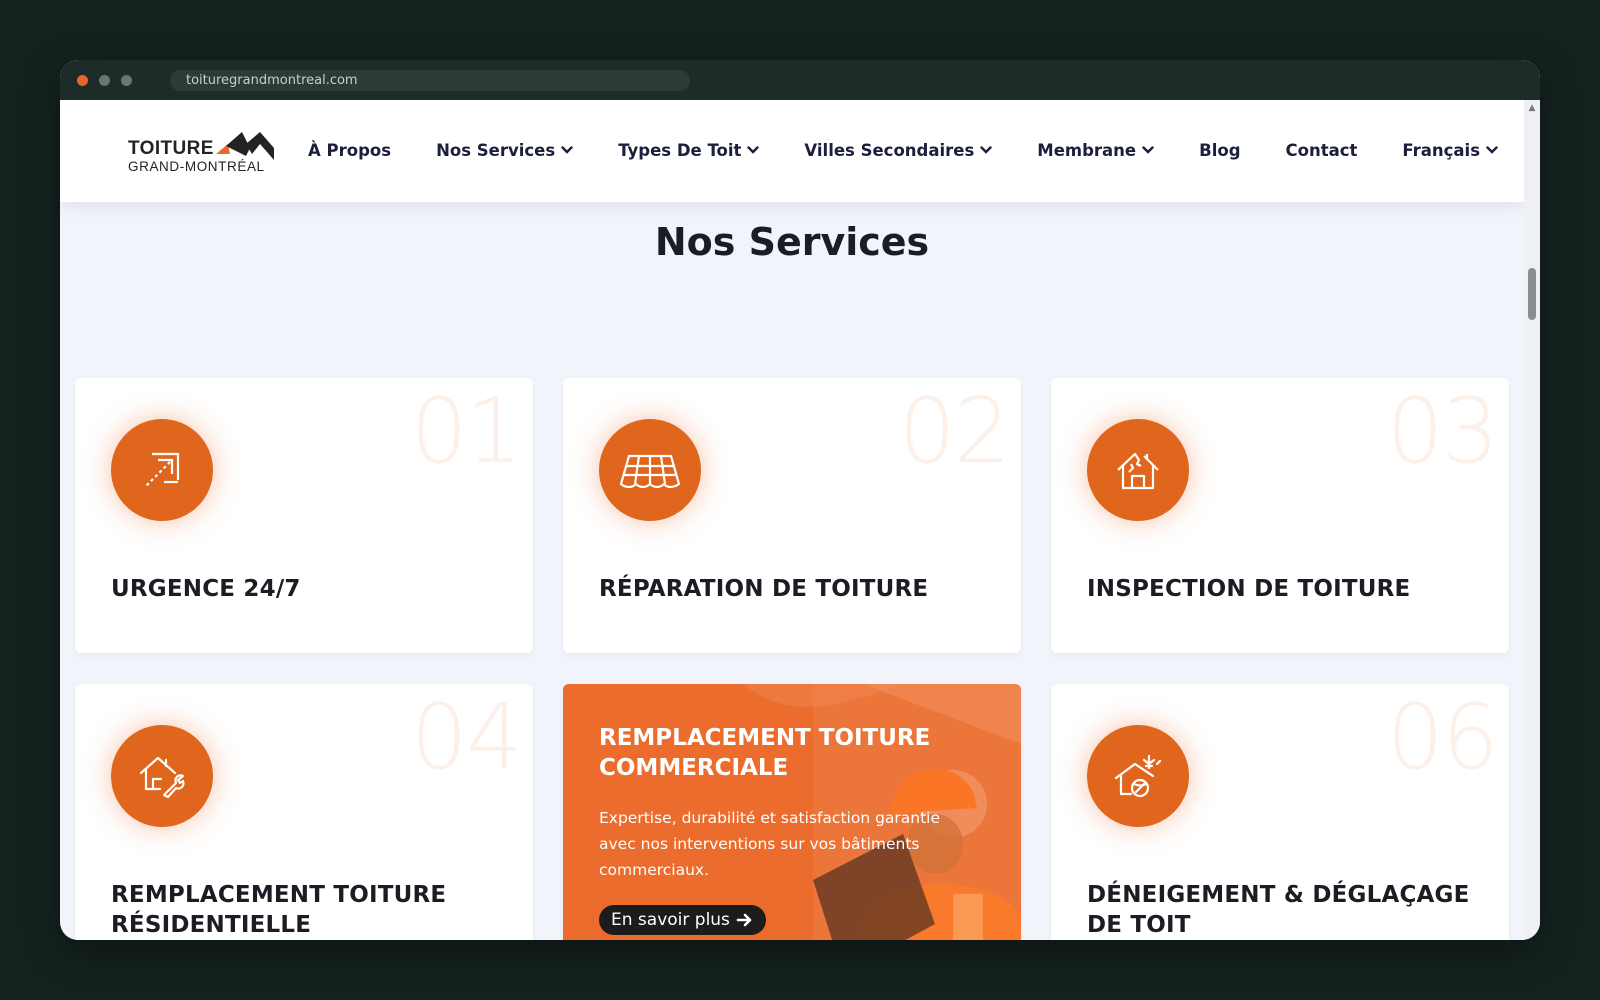 The width and height of the screenshot is (1600, 1000). Describe the element at coordinates (496, 150) in the screenshot. I see `nav-item-label: Nos Services` at that location.